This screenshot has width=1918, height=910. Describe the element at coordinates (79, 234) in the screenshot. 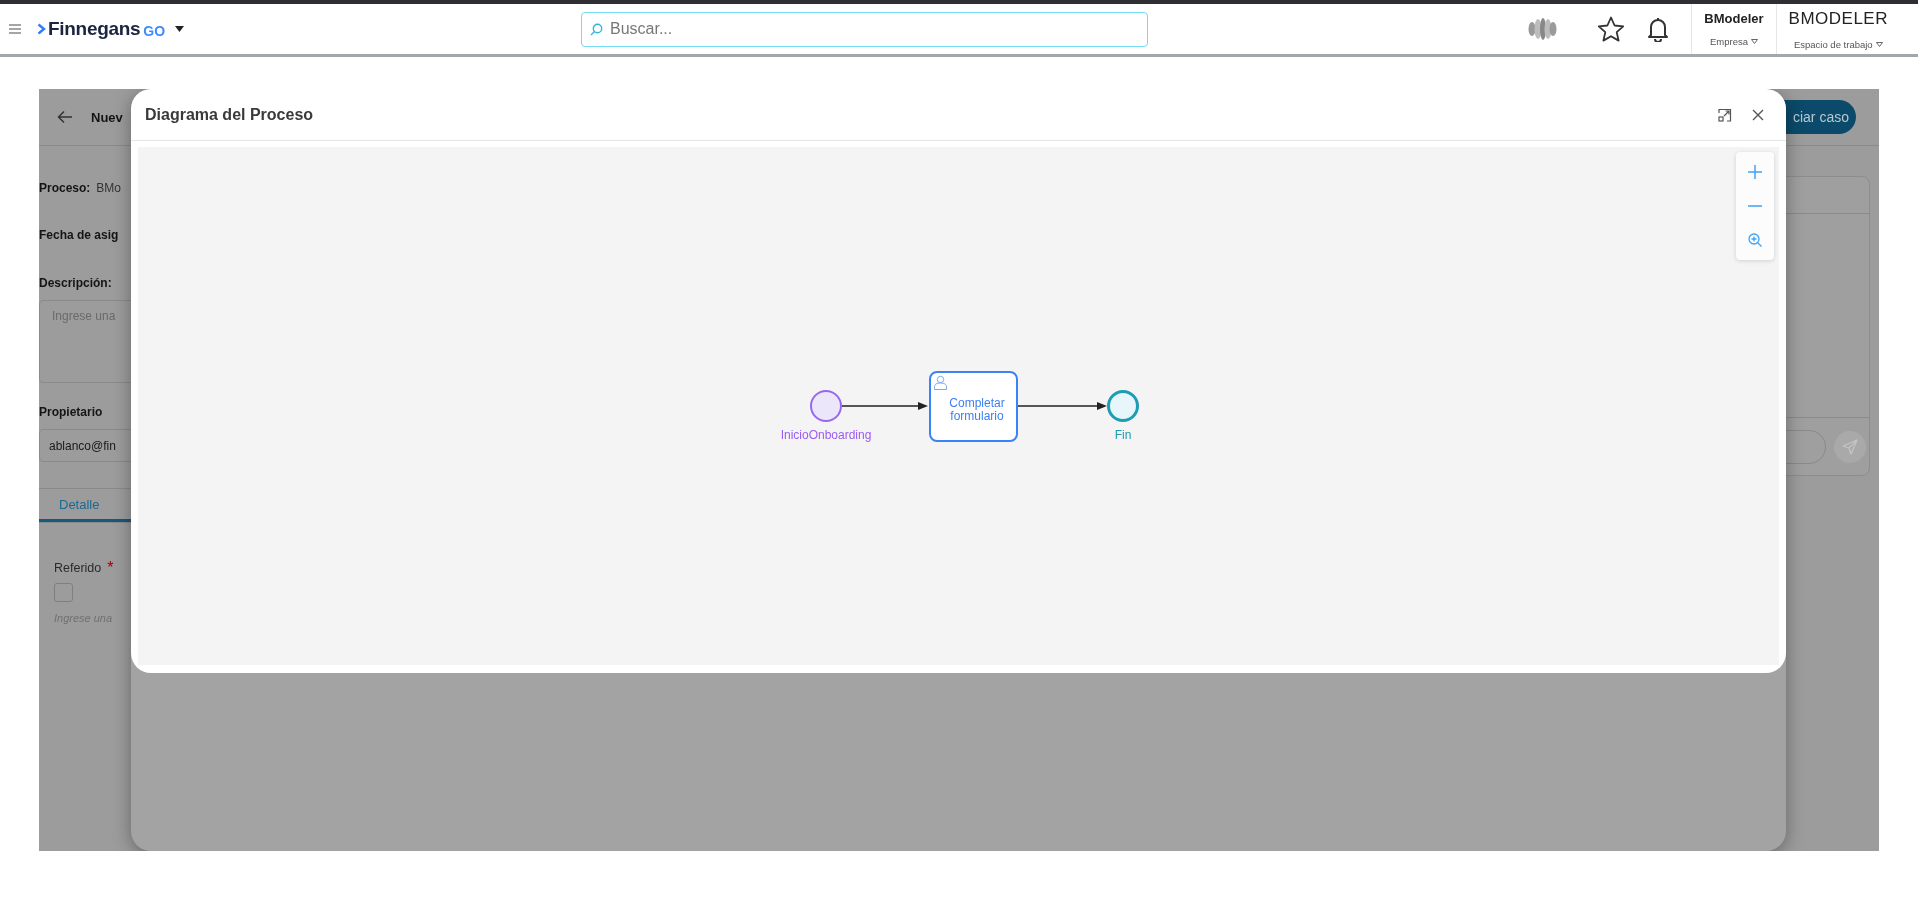

I see `field-label: Fecha de asig` at that location.